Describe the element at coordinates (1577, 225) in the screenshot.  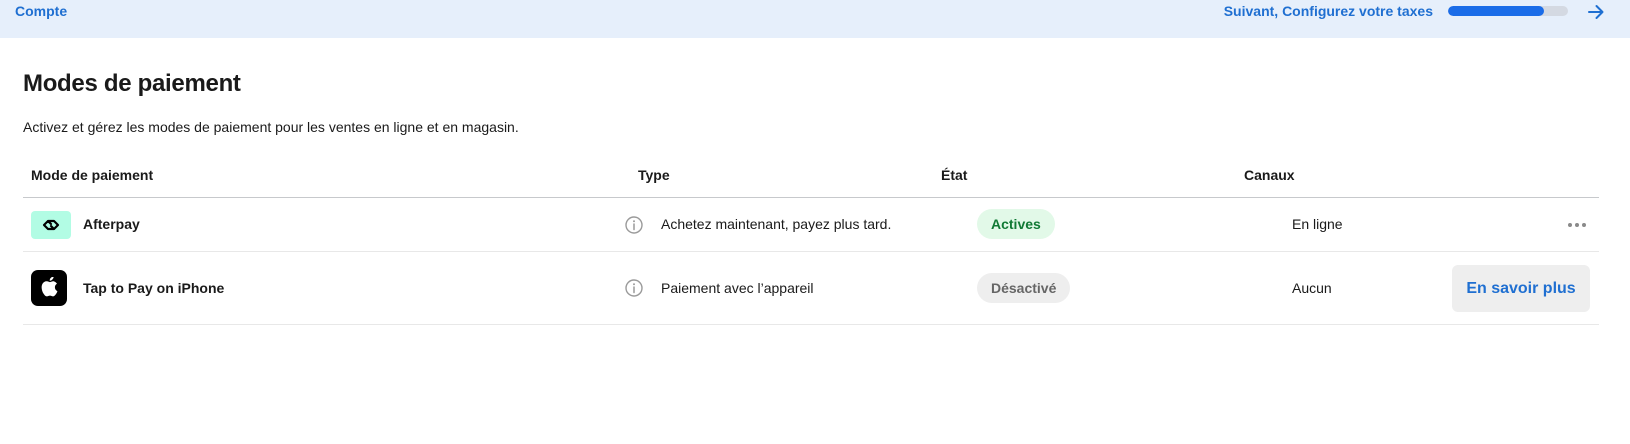
I see `more-options-icon` at that location.